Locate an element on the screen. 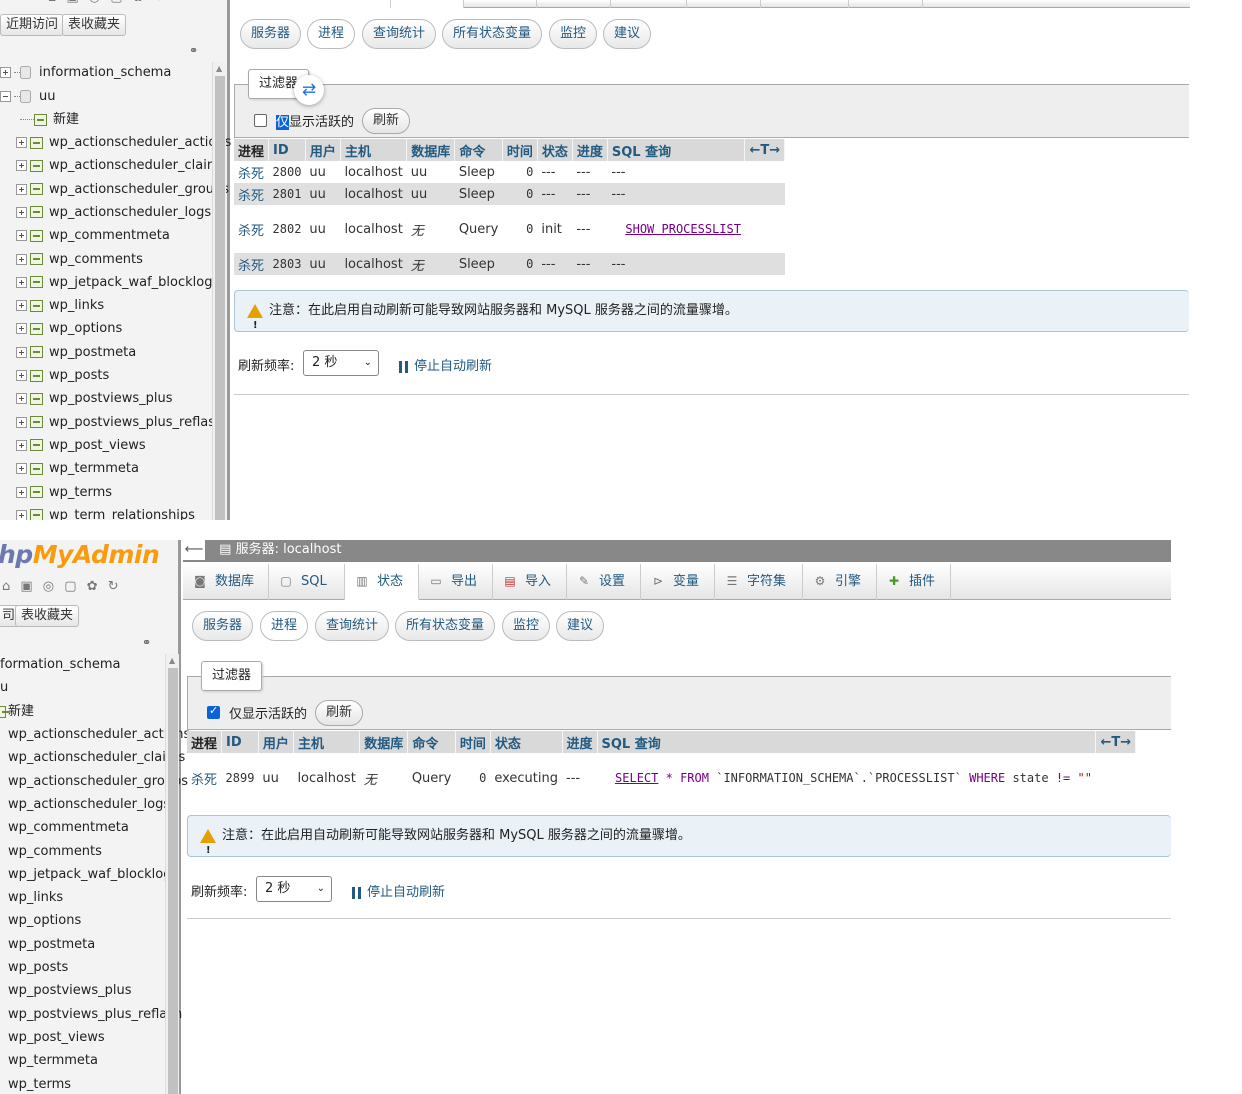  server-breadcrumb: 服务器: localhost is located at coordinates (289, 549).